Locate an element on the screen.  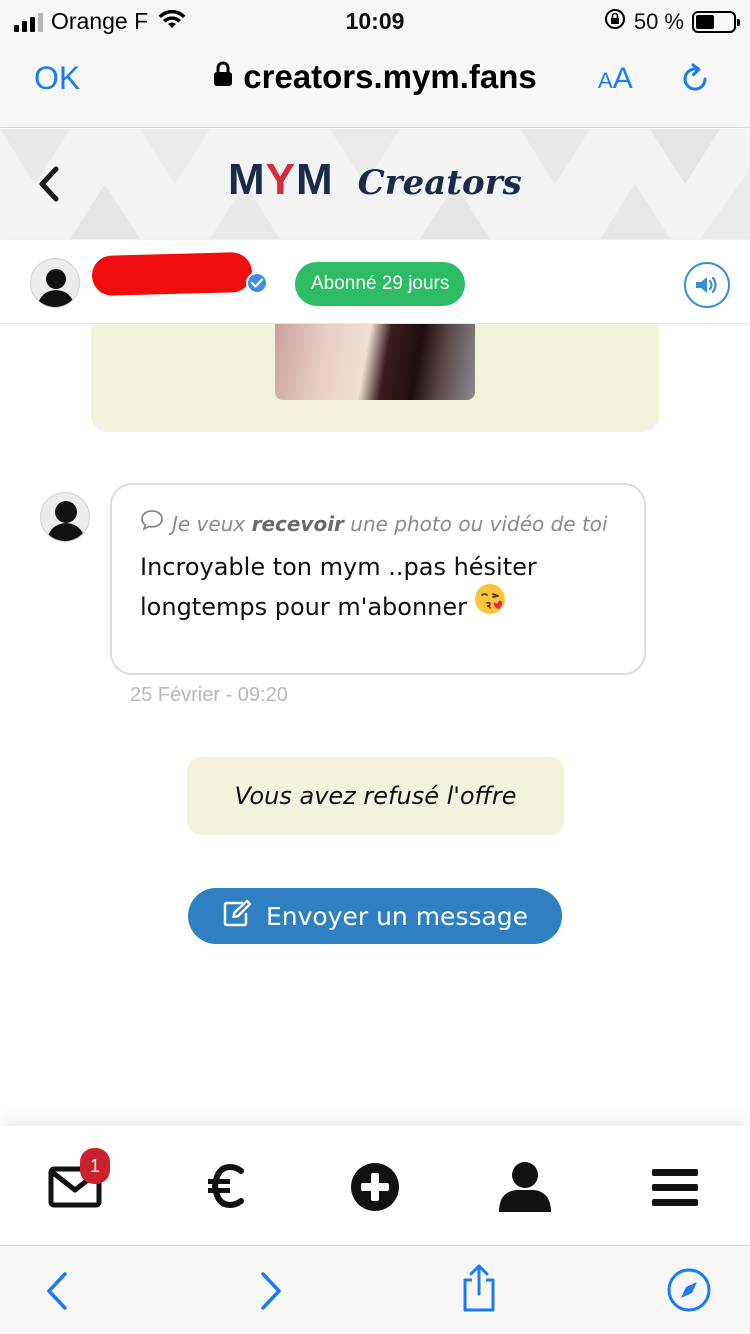
app-bottom-nav: 1 is located at coordinates (375, 1186).